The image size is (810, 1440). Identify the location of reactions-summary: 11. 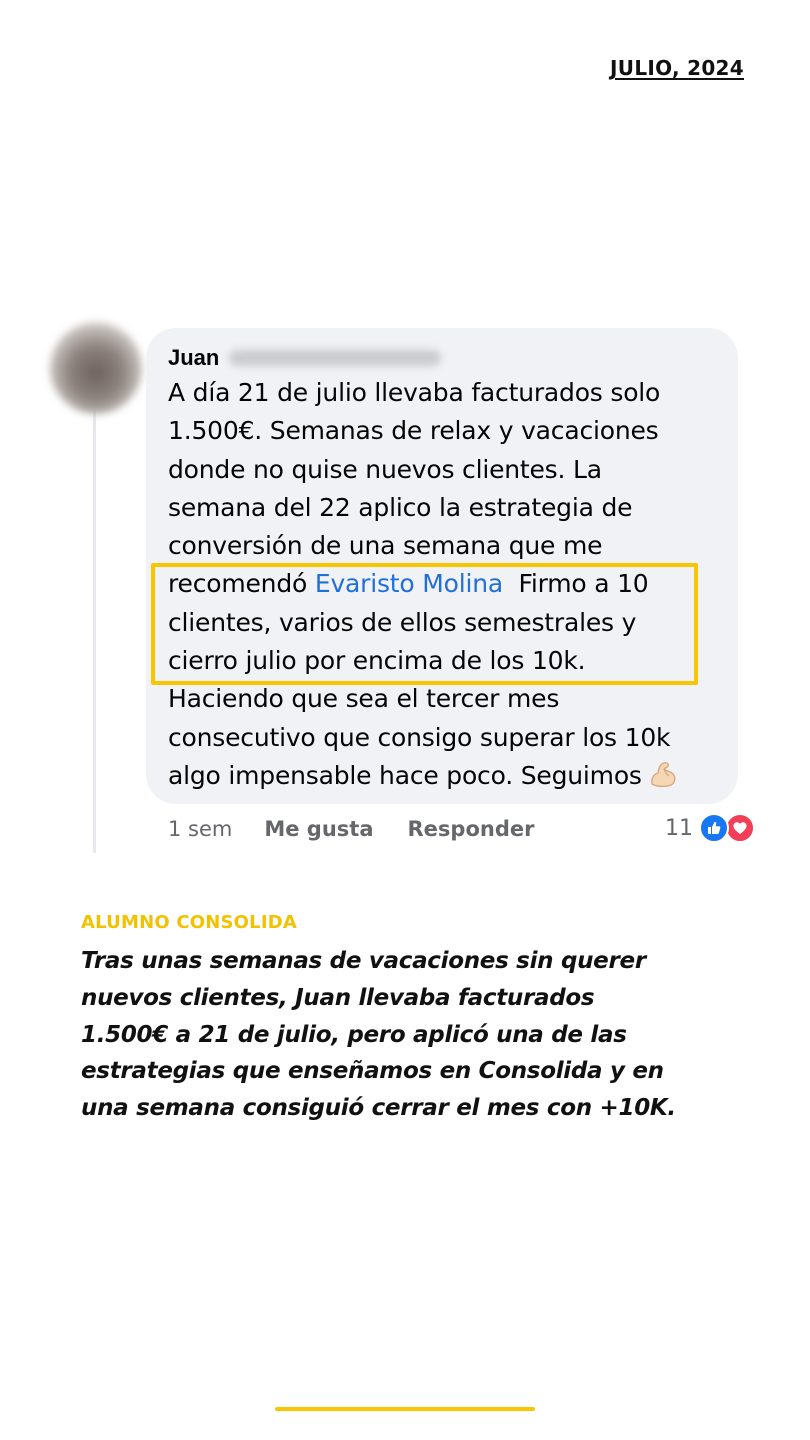
(710, 828).